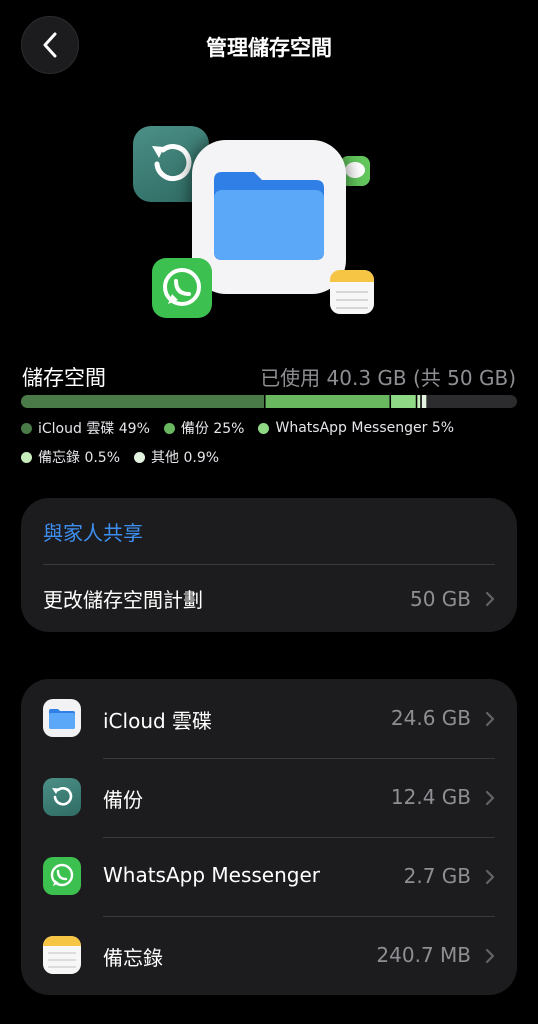  I want to click on storage-header: 儲存空間 已使用 40.3 GB (共 50 GB), so click(269, 377).